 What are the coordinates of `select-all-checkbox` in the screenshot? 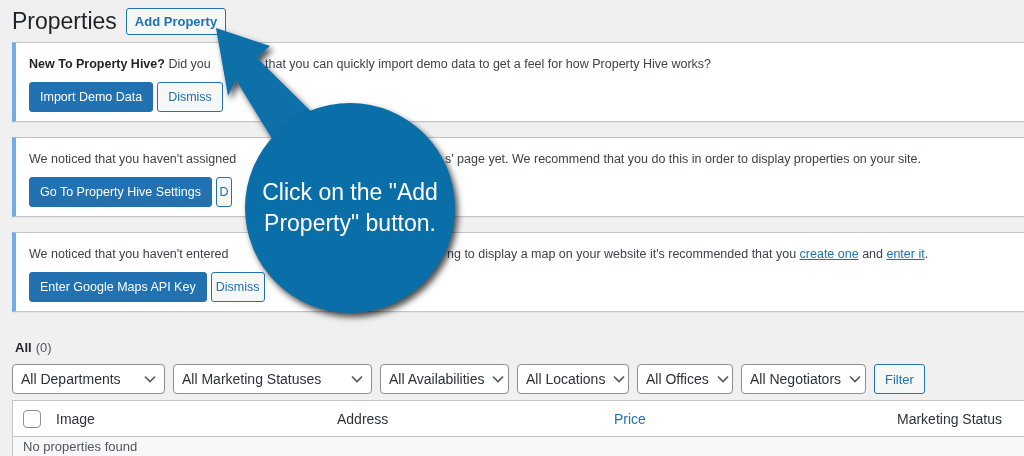 It's located at (32, 418).